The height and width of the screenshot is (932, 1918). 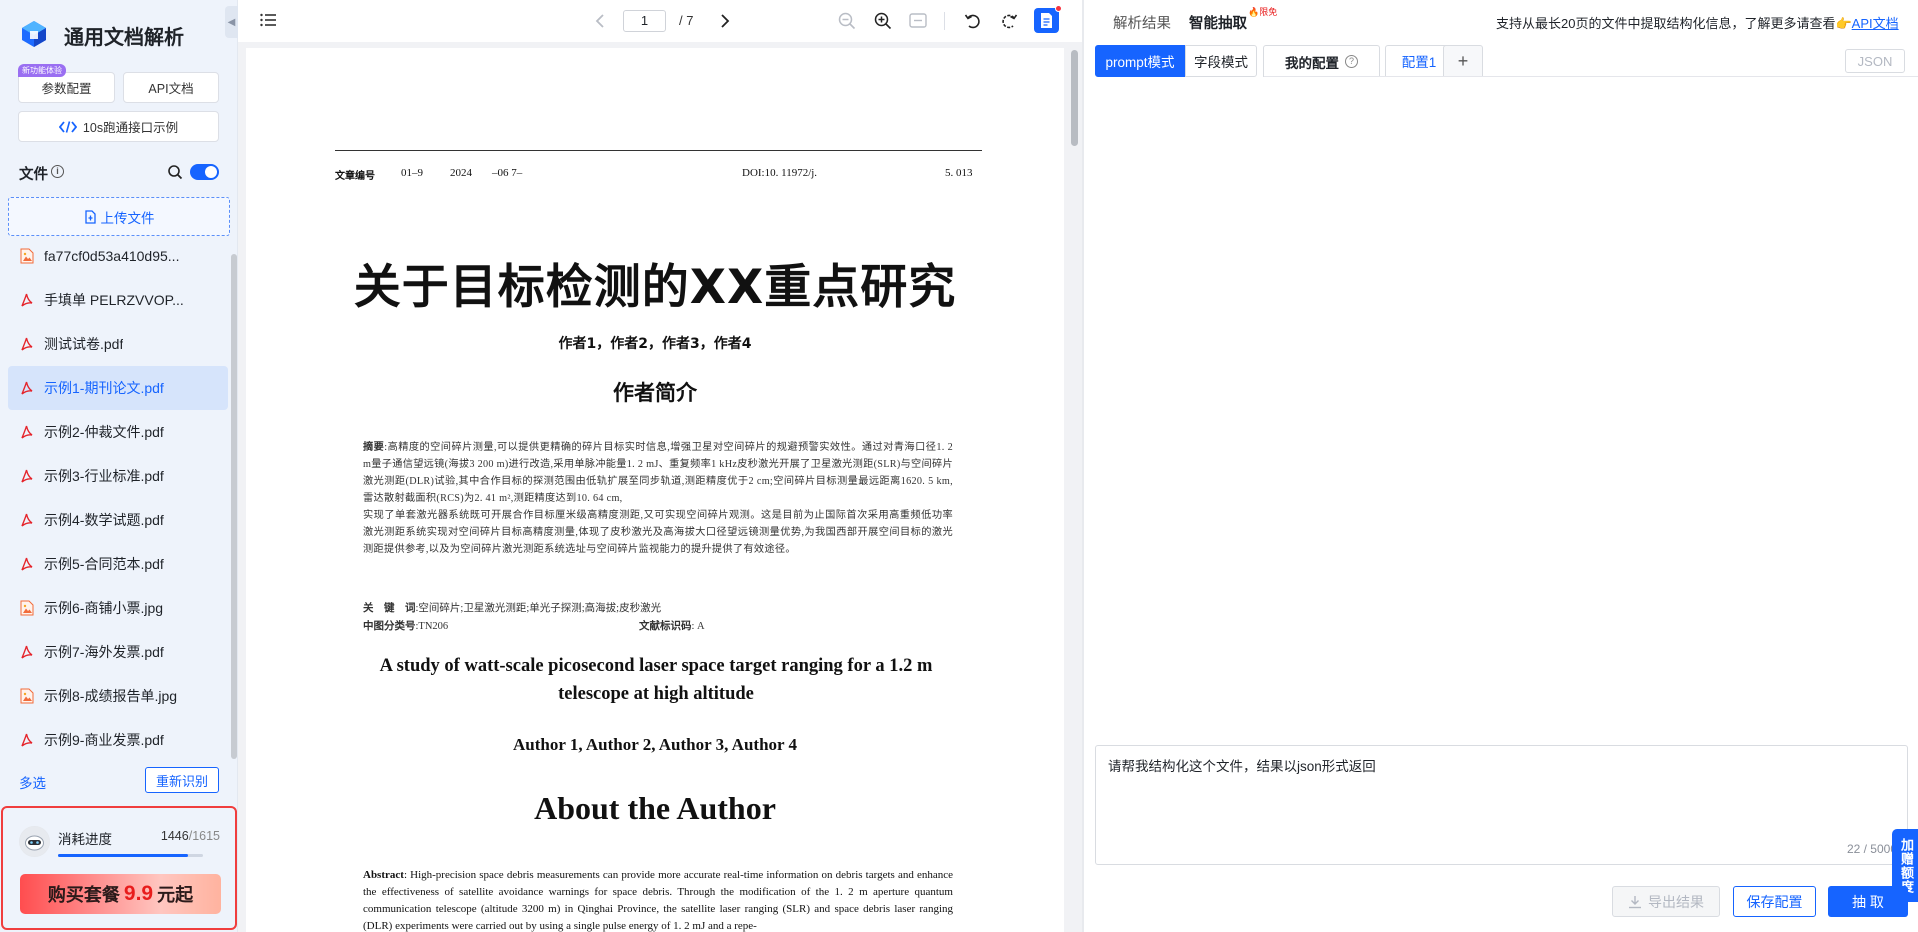 I want to click on doc-keywords: 关 键 词:空间碎片;卫星激光测距;单光子探测;高海拔;皮秒激光, so click(x=512, y=607).